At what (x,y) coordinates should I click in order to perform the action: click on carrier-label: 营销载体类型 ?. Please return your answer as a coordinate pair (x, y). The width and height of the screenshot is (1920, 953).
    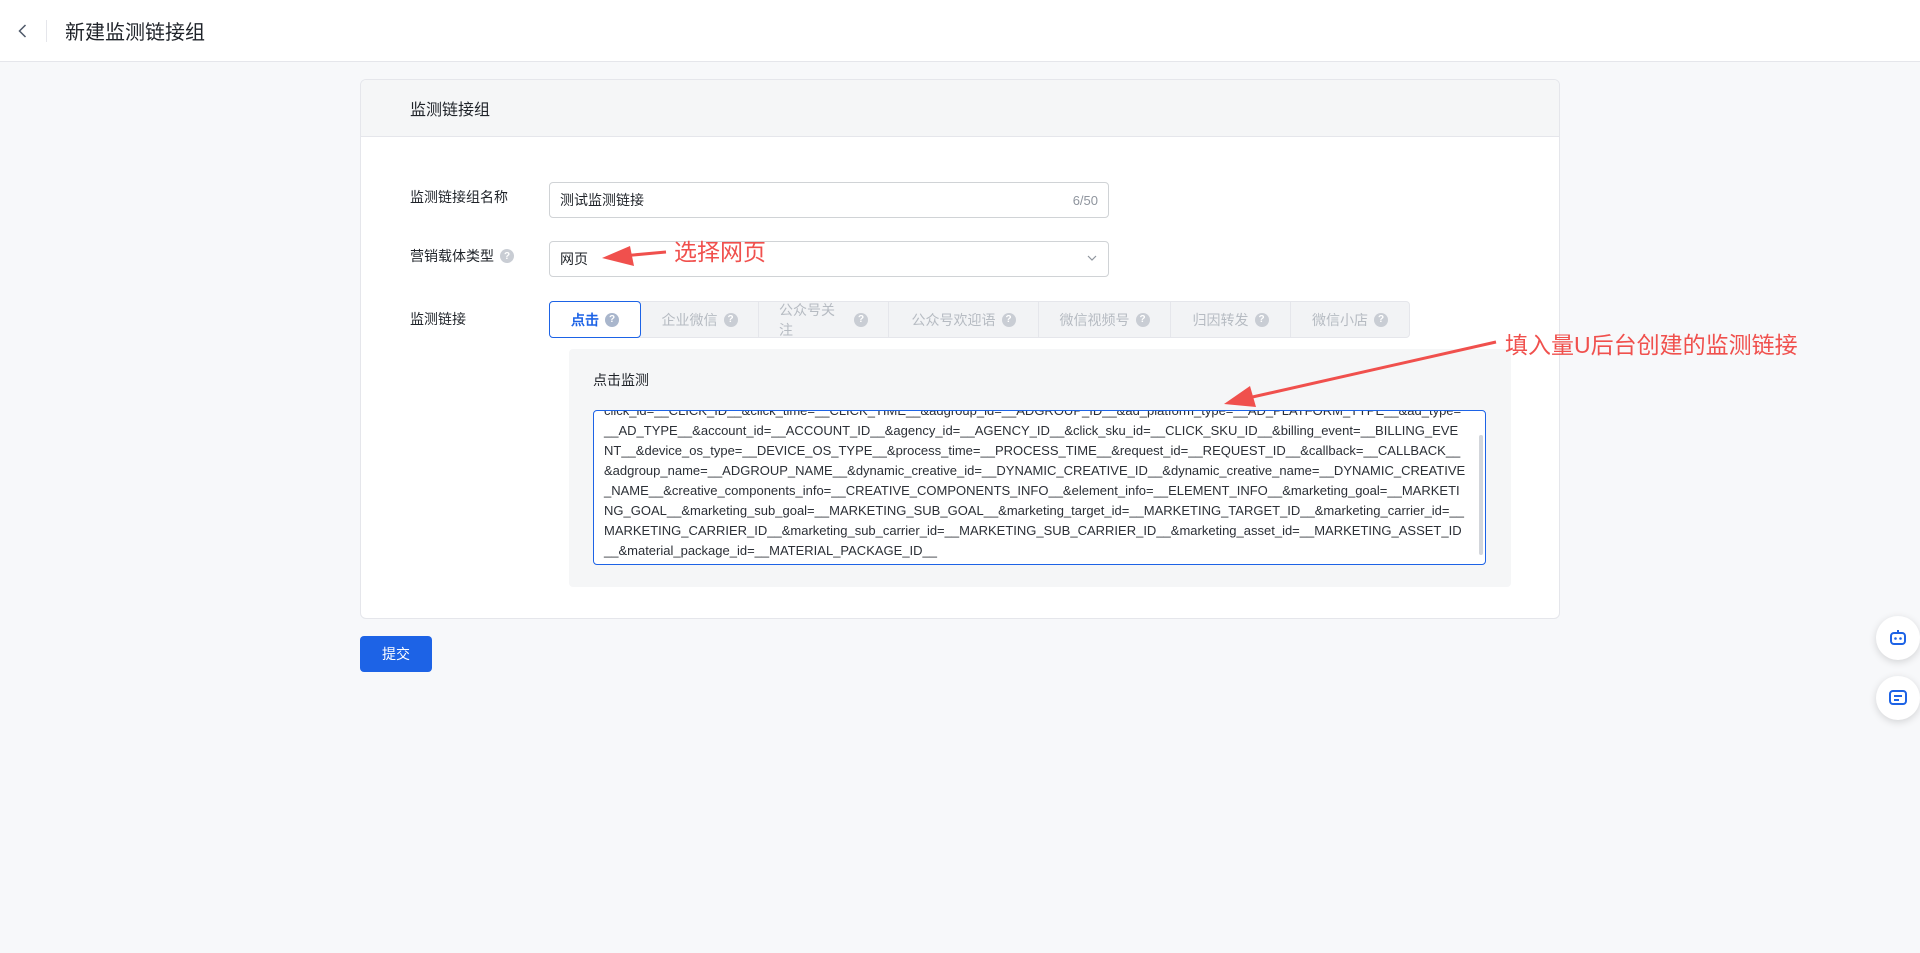
    Looking at the image, I should click on (480, 256).